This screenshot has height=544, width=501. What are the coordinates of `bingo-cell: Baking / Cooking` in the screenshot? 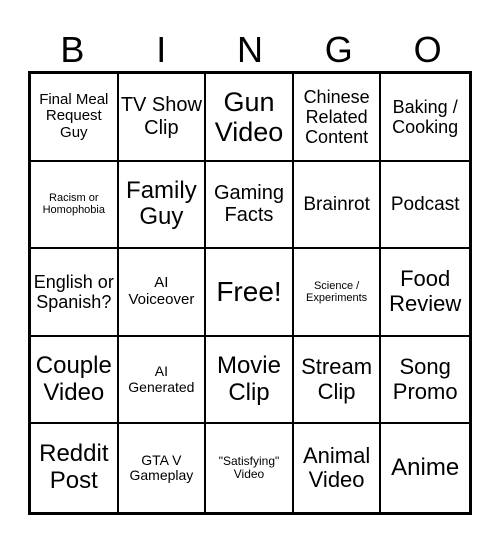 It's located at (425, 118).